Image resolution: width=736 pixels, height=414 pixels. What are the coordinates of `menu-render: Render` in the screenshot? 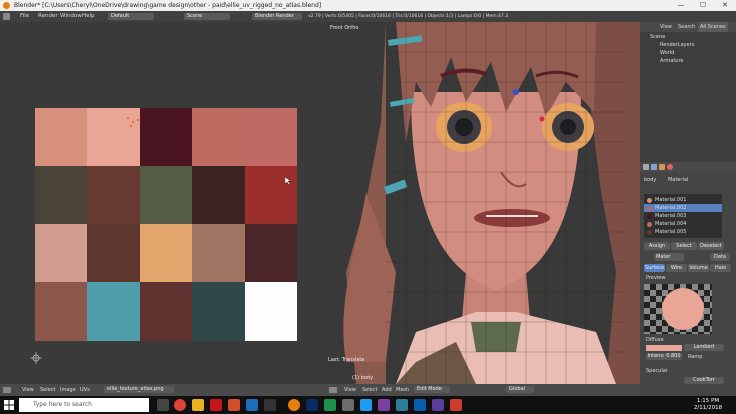 It's located at (48, 16).